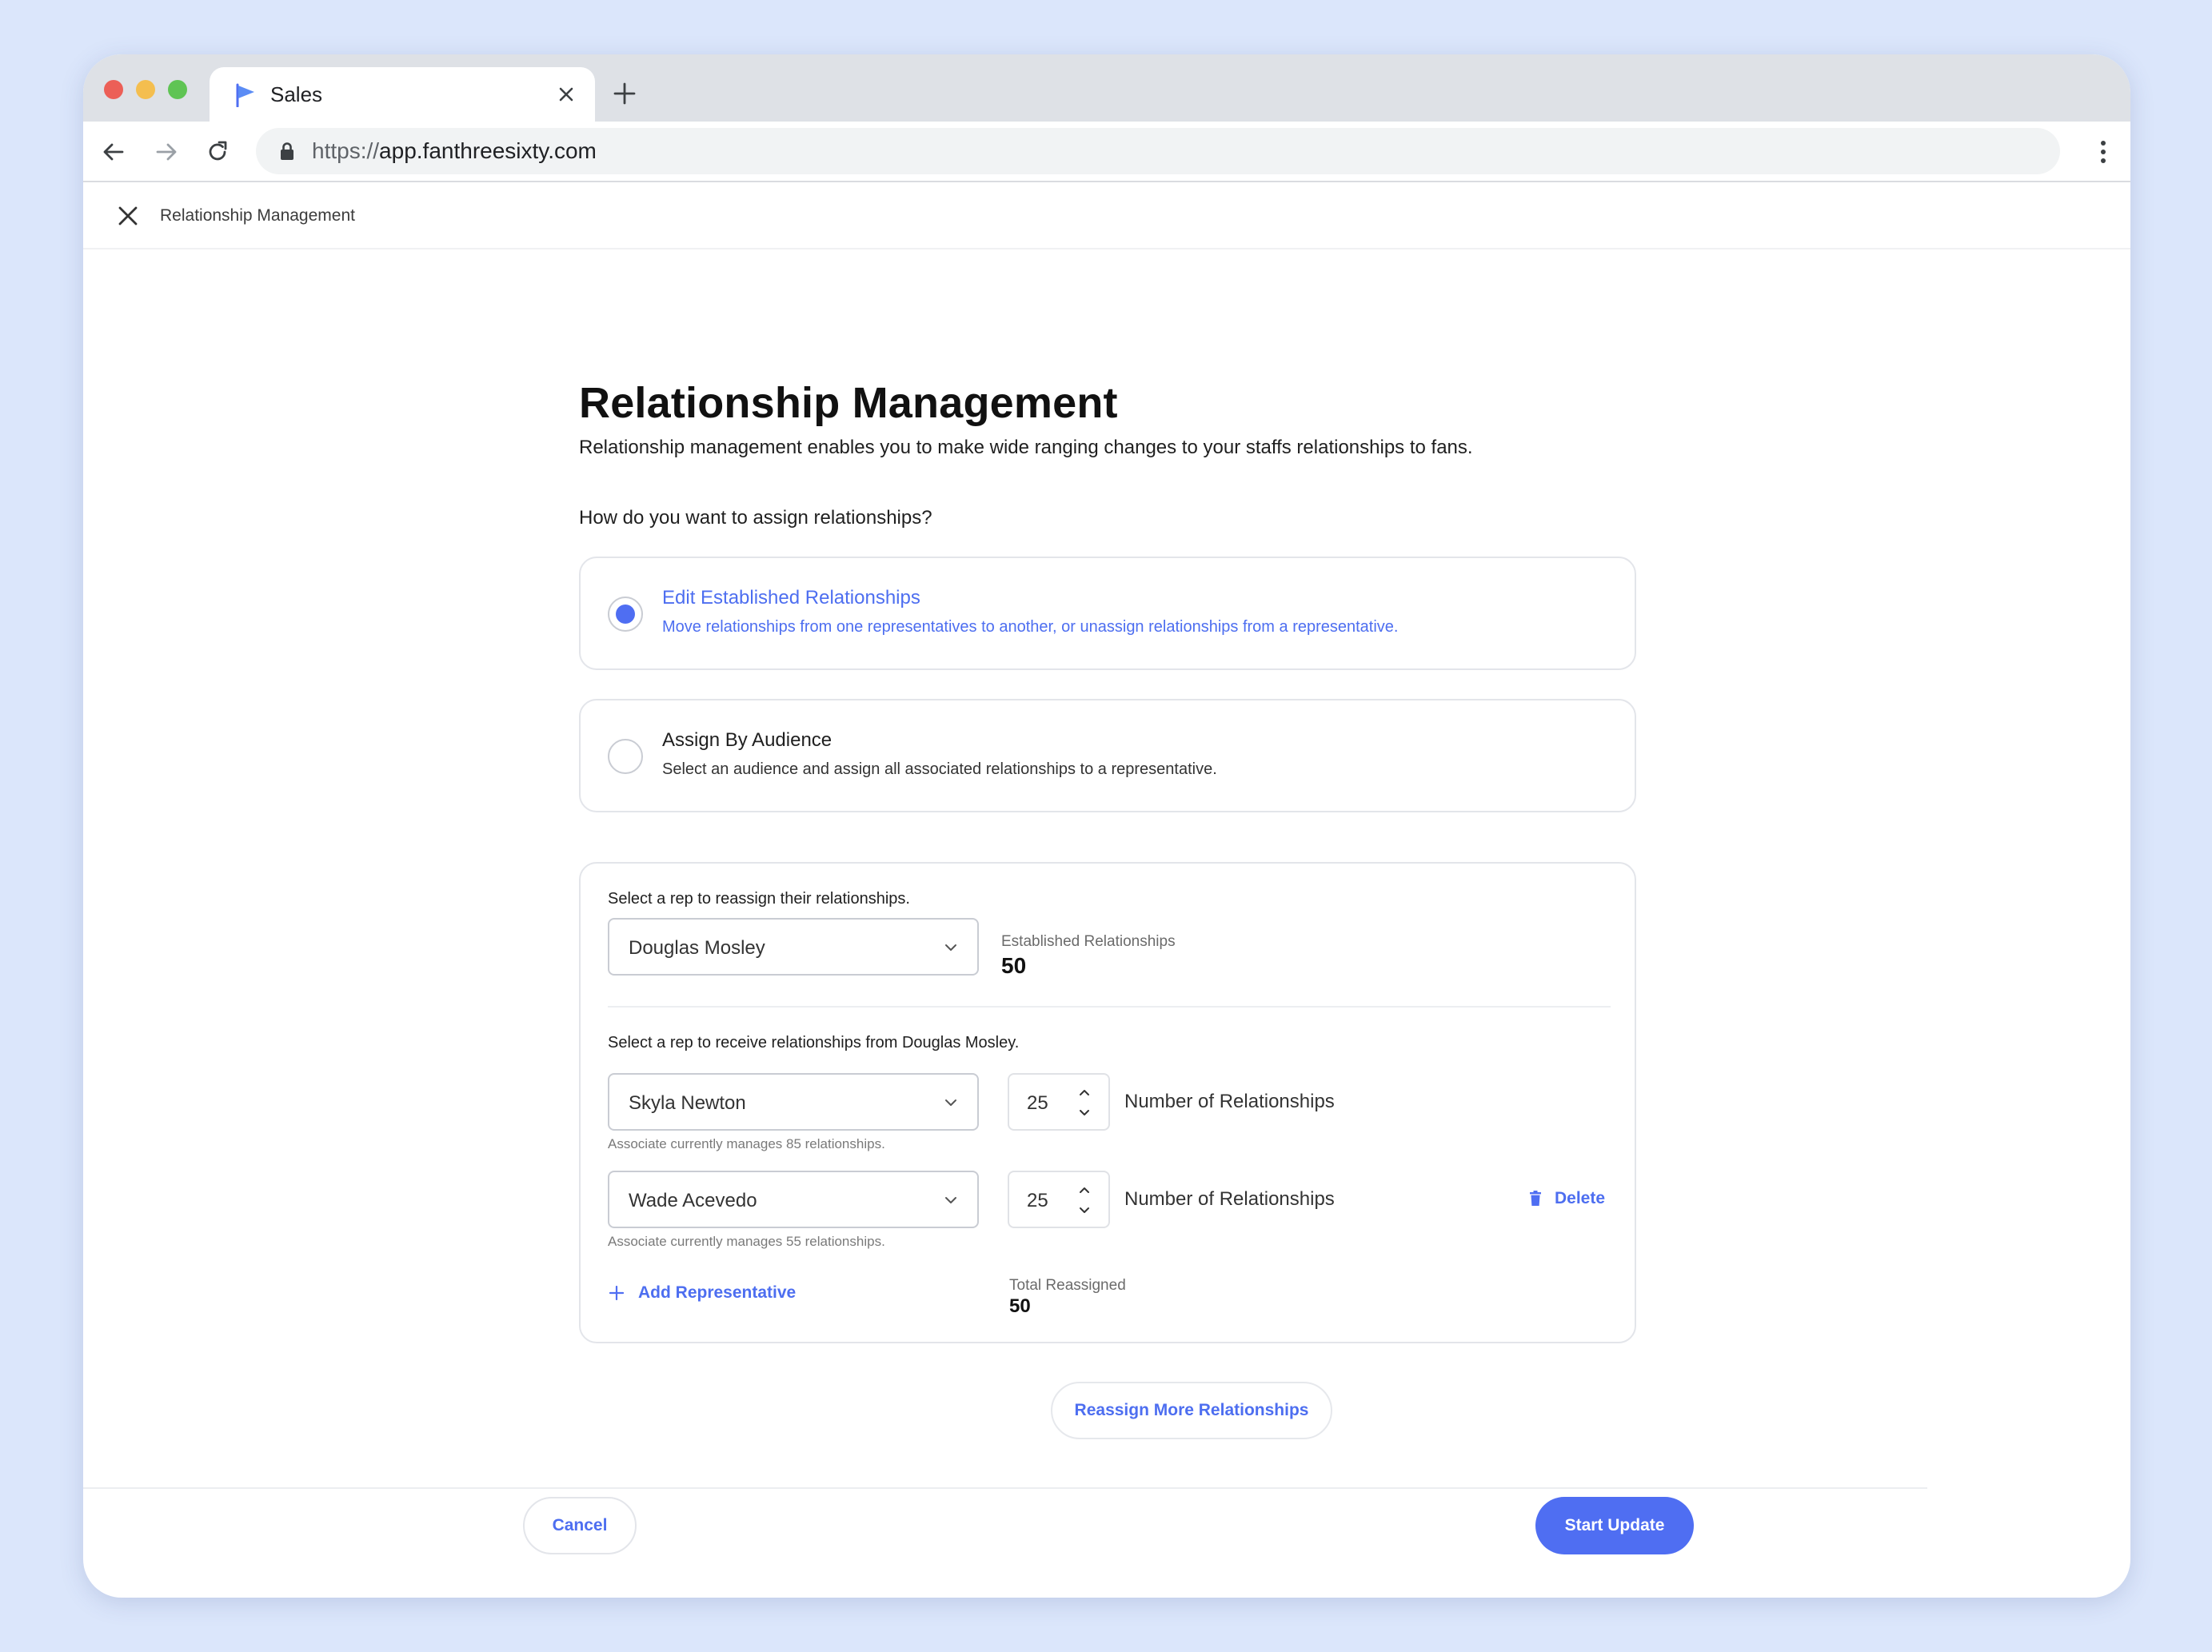 Image resolution: width=2212 pixels, height=1652 pixels. I want to click on reload-icon, so click(217, 152).